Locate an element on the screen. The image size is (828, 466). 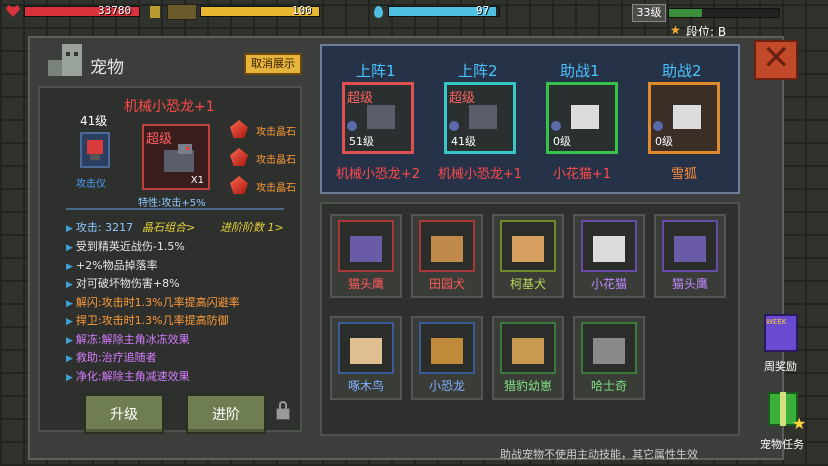
team-slot: 超级 41级 is located at coordinates (480, 118).